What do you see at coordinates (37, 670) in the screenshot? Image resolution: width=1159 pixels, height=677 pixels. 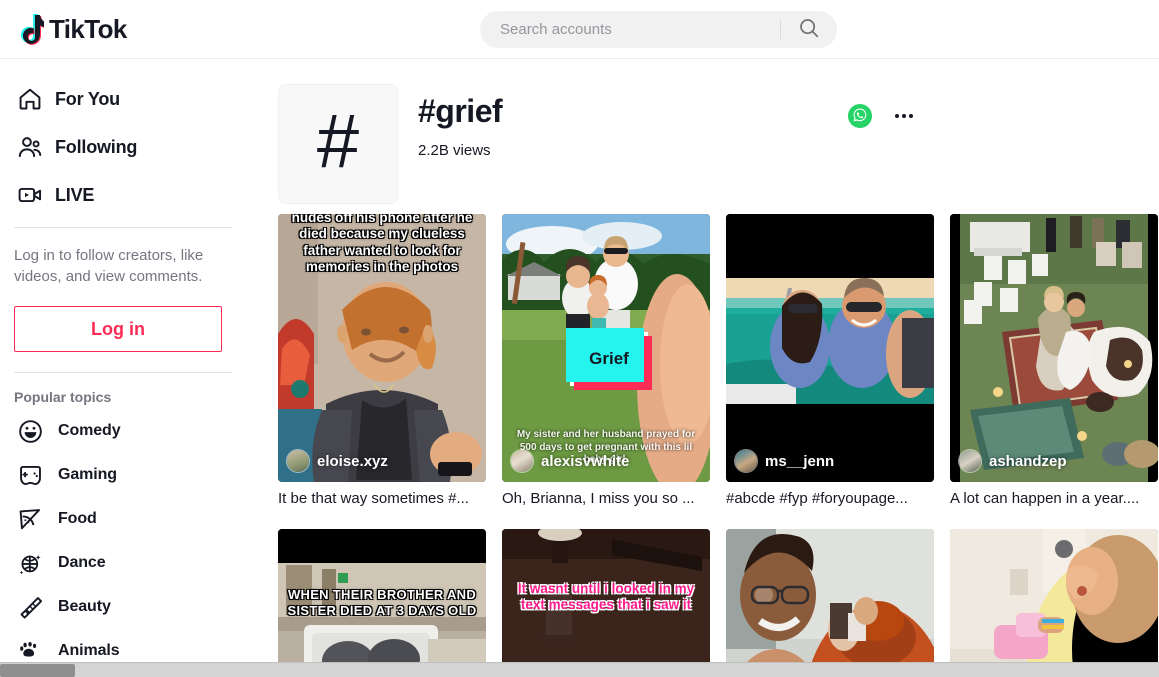 I see `scrollbar-thumb` at bounding box center [37, 670].